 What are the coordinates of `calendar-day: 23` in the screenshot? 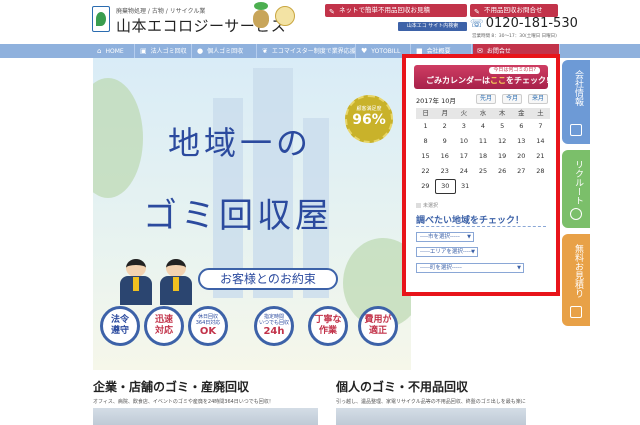 It's located at (444, 171).